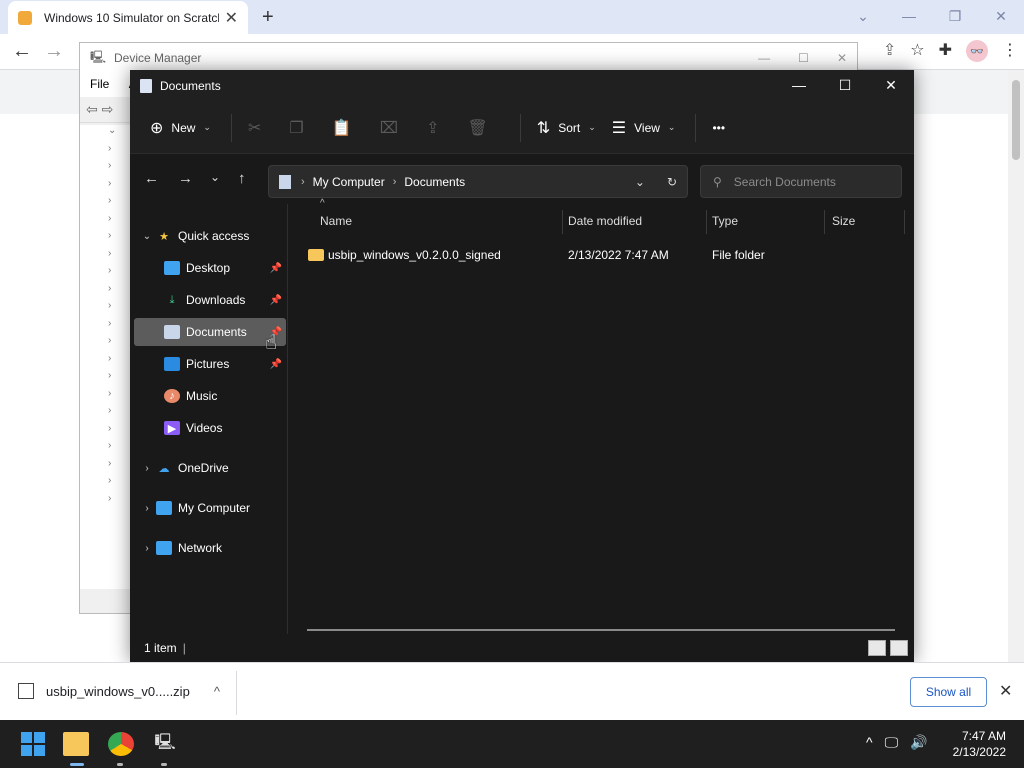 This screenshot has width=1024, height=768. I want to click on scrollbar-thumb, so click(1016, 120).